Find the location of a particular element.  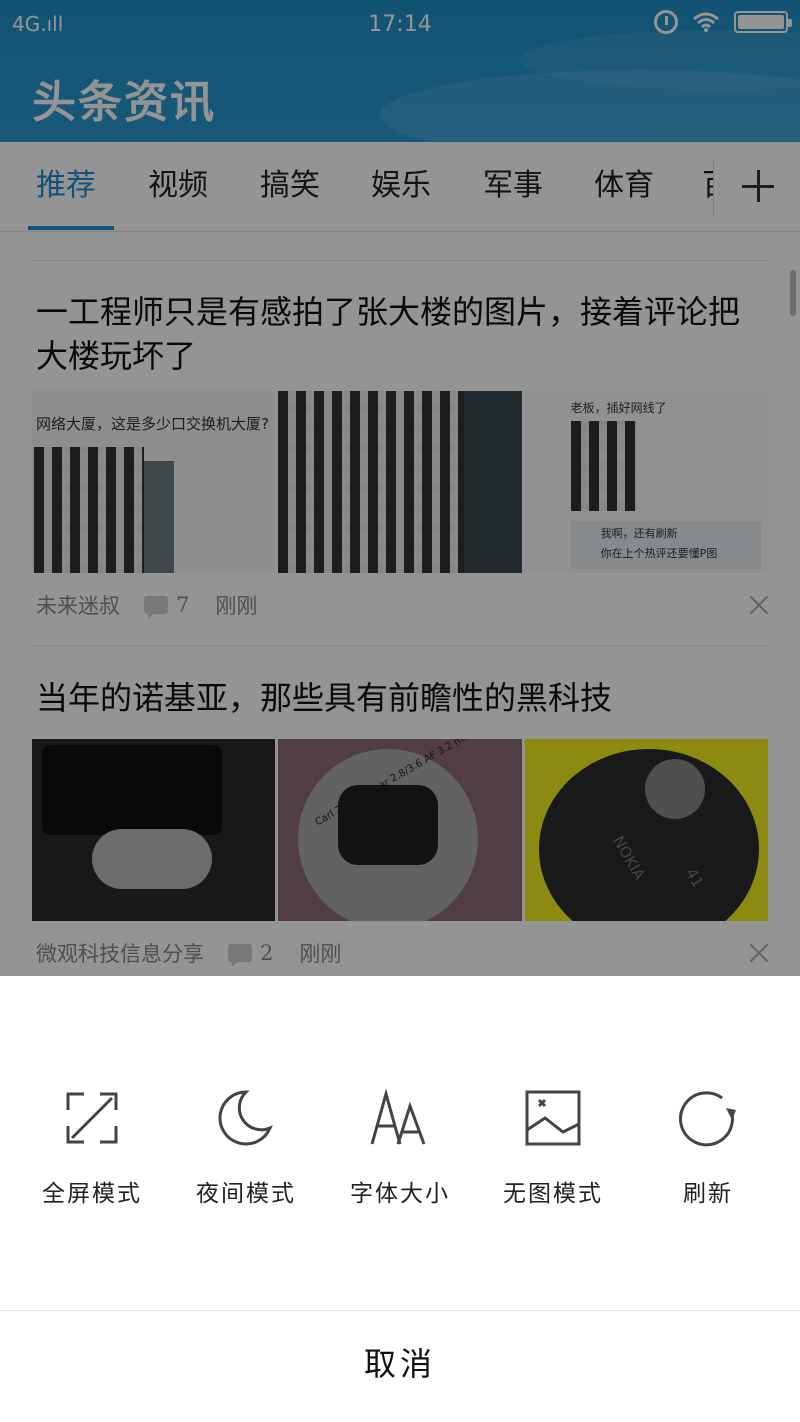

fullscreen-icon is located at coordinates (92, 1118).